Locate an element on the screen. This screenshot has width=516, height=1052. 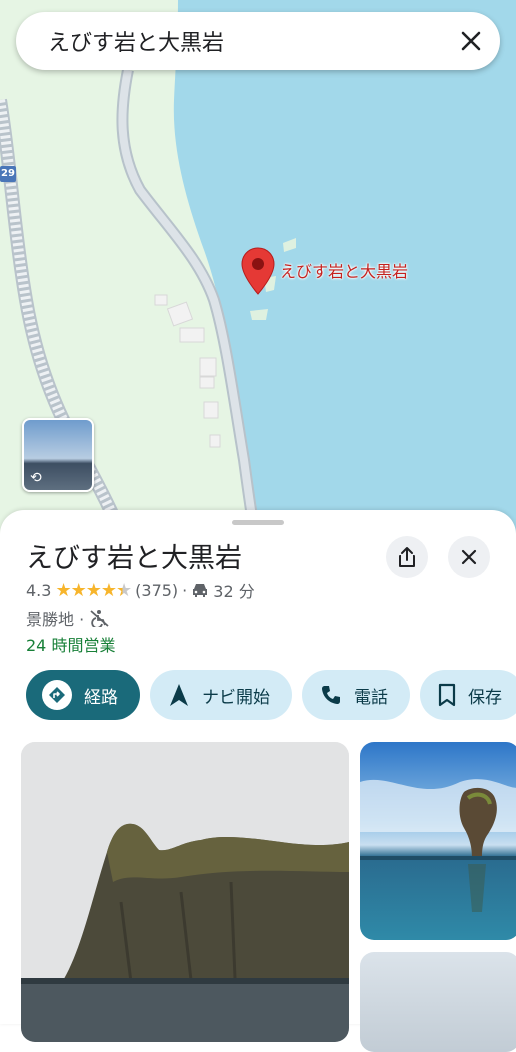
start-navigation-button: ナビ開始 is located at coordinates (221, 695).